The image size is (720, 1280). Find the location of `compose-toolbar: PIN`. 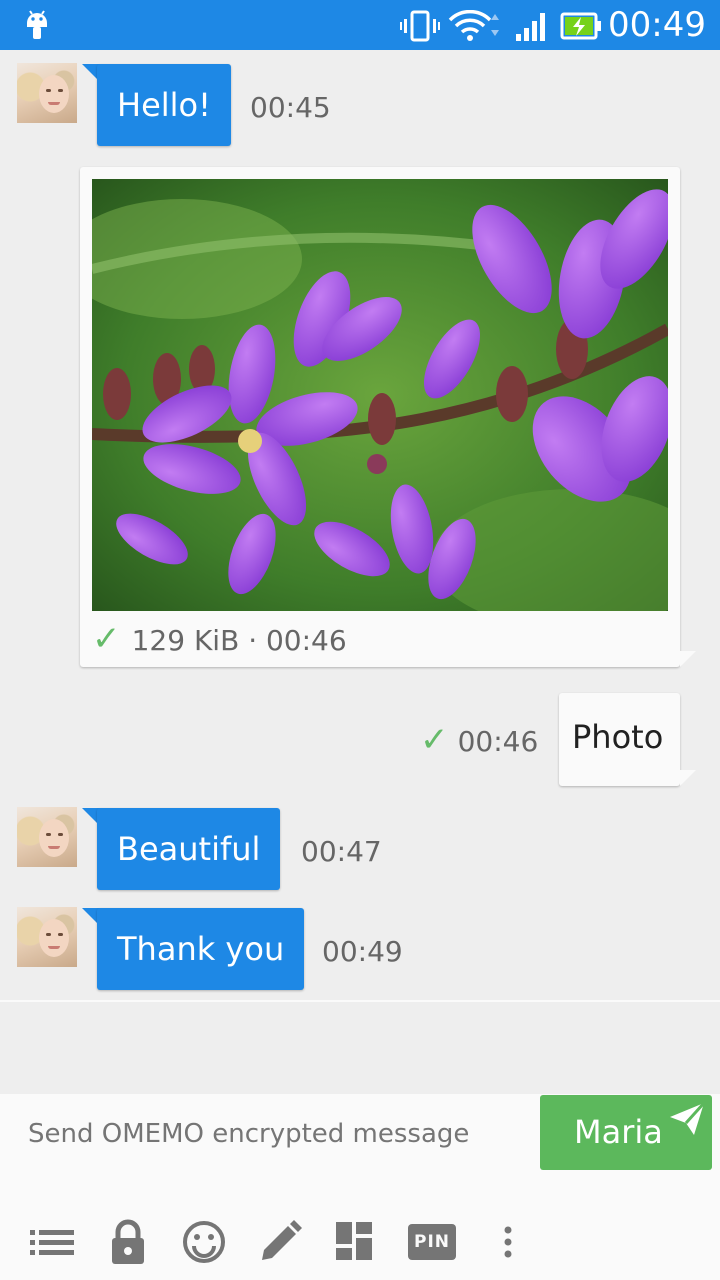

compose-toolbar: PIN is located at coordinates (360, 1243).